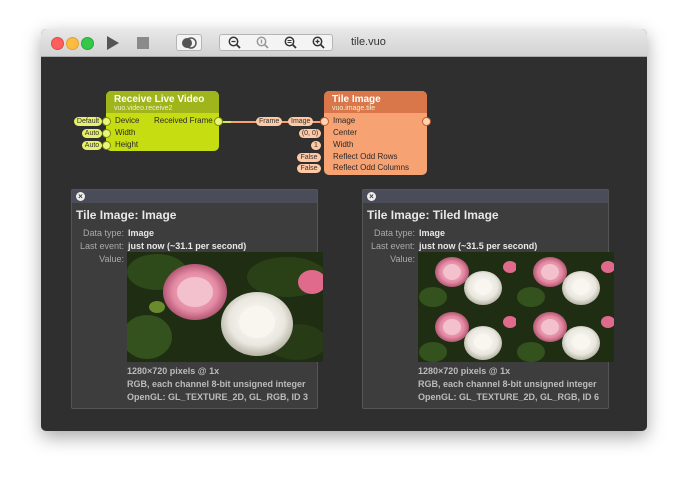  I want to click on stop-icon, so click(143, 42).